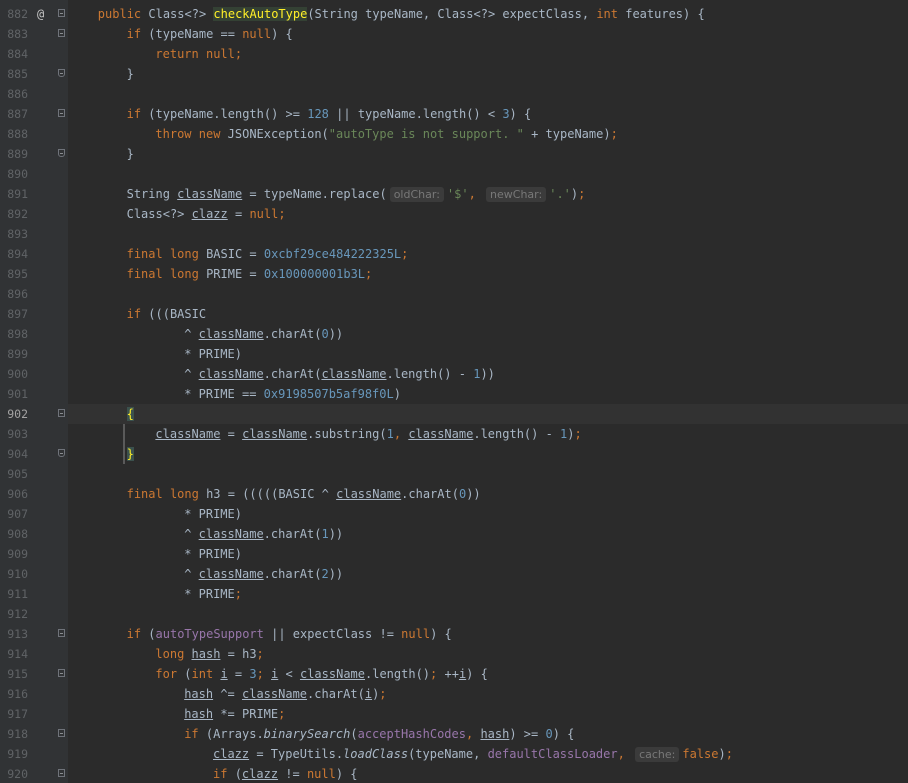 Image resolution: width=908 pixels, height=783 pixels. Describe the element at coordinates (700, 754) in the screenshot. I see `code-token: false` at that location.